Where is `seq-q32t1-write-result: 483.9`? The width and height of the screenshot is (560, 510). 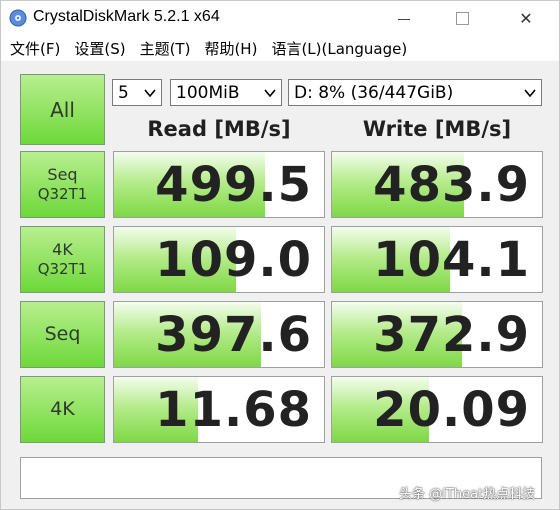
seq-q32t1-write-result: 483.9 is located at coordinates (437, 184).